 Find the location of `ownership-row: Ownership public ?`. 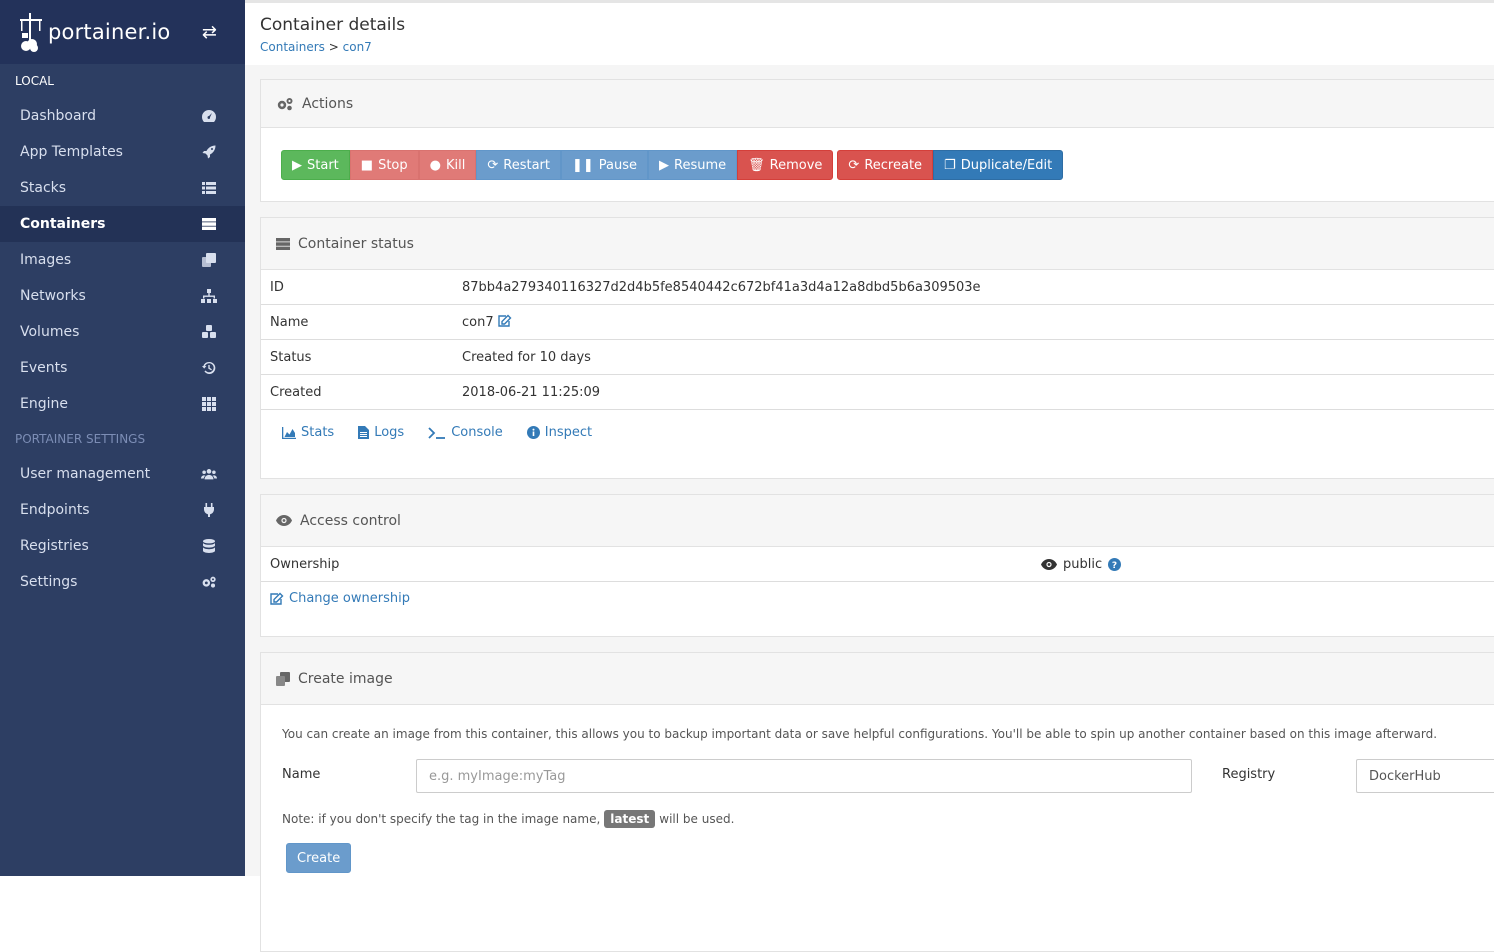

ownership-row: Ownership public ? is located at coordinates (877, 564).